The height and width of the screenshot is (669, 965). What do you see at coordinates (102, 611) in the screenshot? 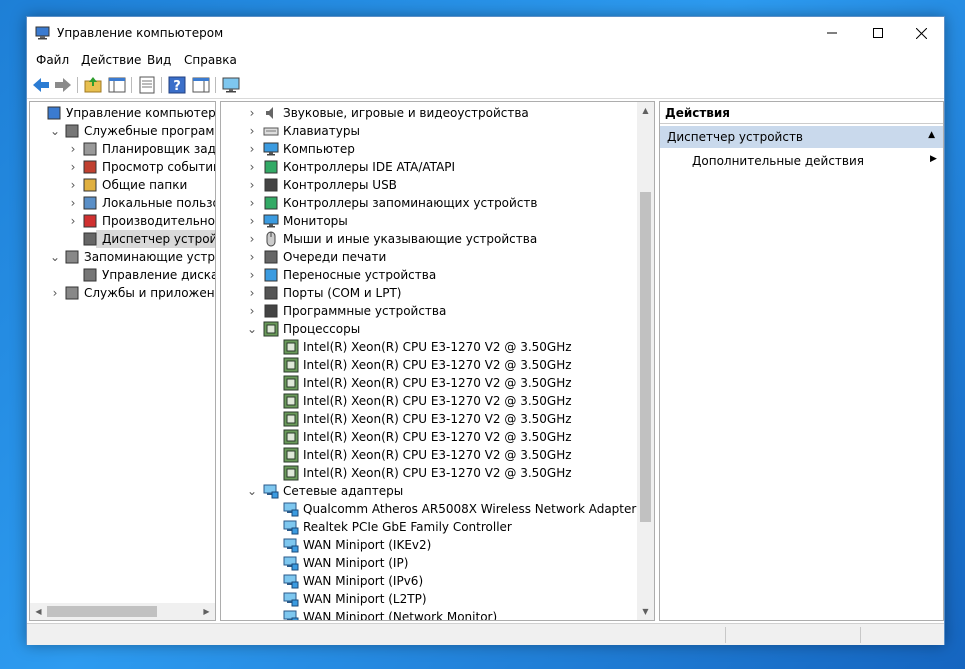
I see `horizontal-scroll-thumb` at bounding box center [102, 611].